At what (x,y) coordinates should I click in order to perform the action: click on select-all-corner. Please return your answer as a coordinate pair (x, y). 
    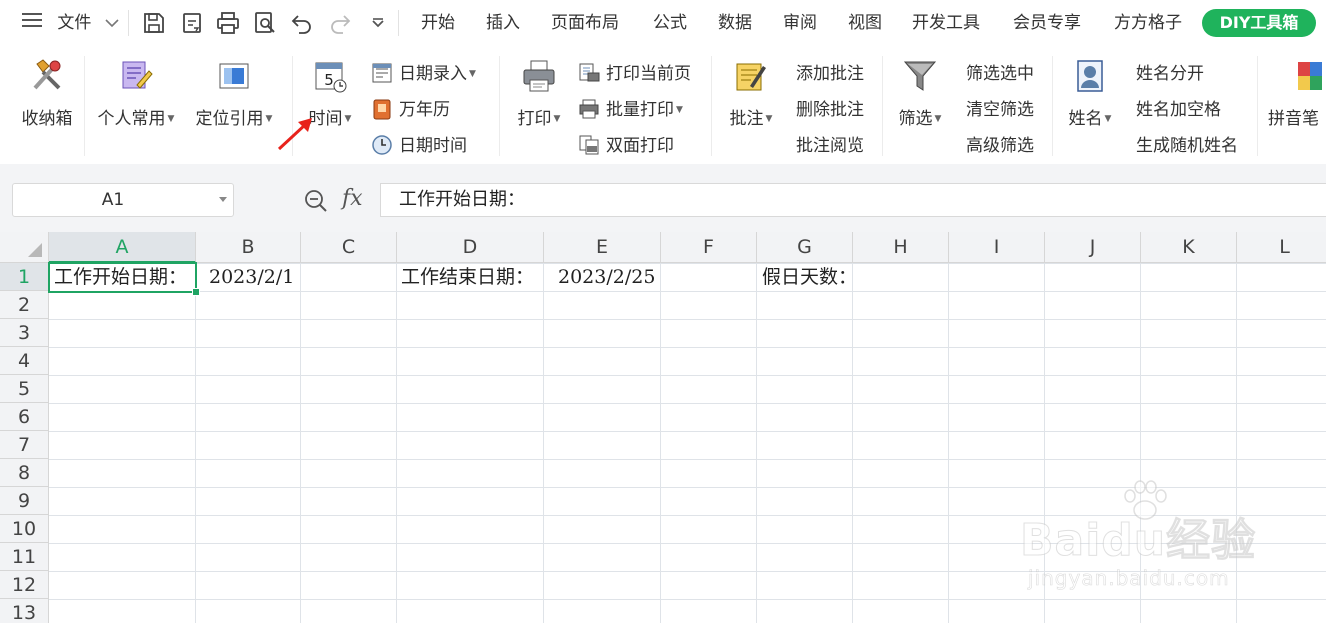
    Looking at the image, I should click on (24, 247).